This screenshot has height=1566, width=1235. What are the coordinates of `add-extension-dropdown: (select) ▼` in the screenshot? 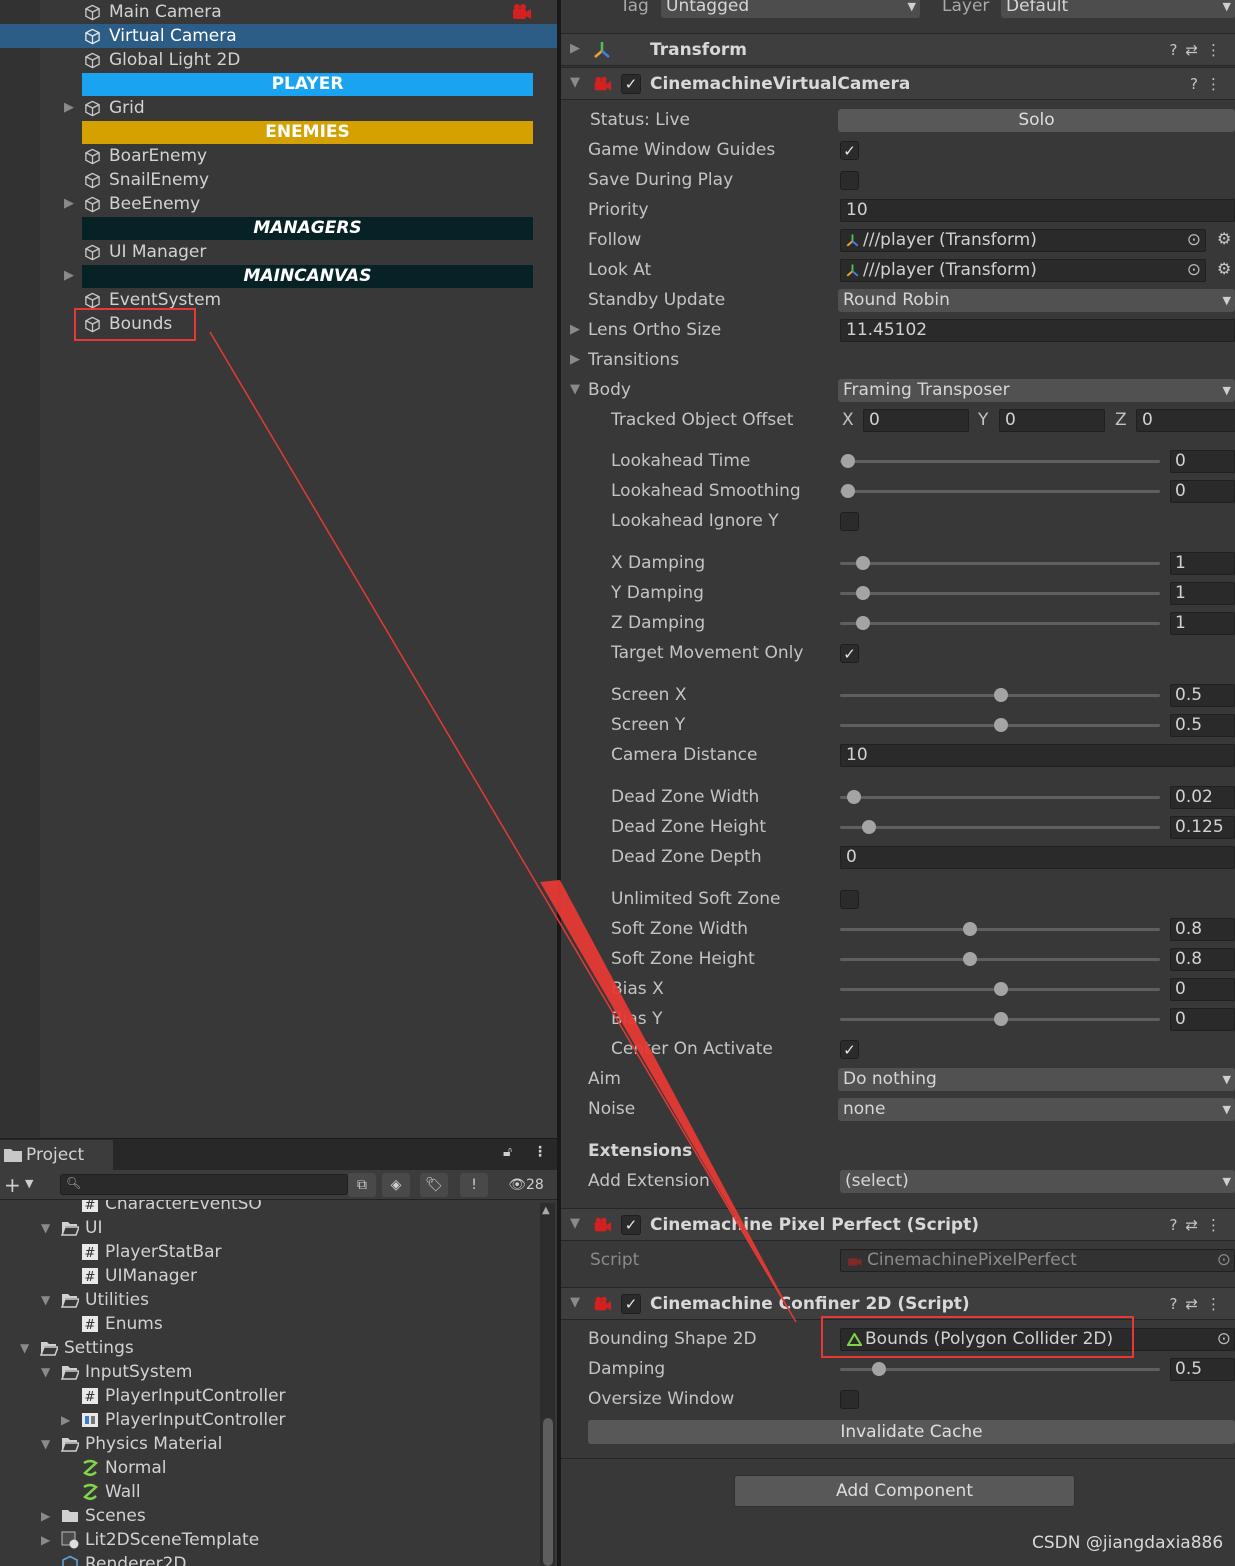 It's located at (1037, 1181).